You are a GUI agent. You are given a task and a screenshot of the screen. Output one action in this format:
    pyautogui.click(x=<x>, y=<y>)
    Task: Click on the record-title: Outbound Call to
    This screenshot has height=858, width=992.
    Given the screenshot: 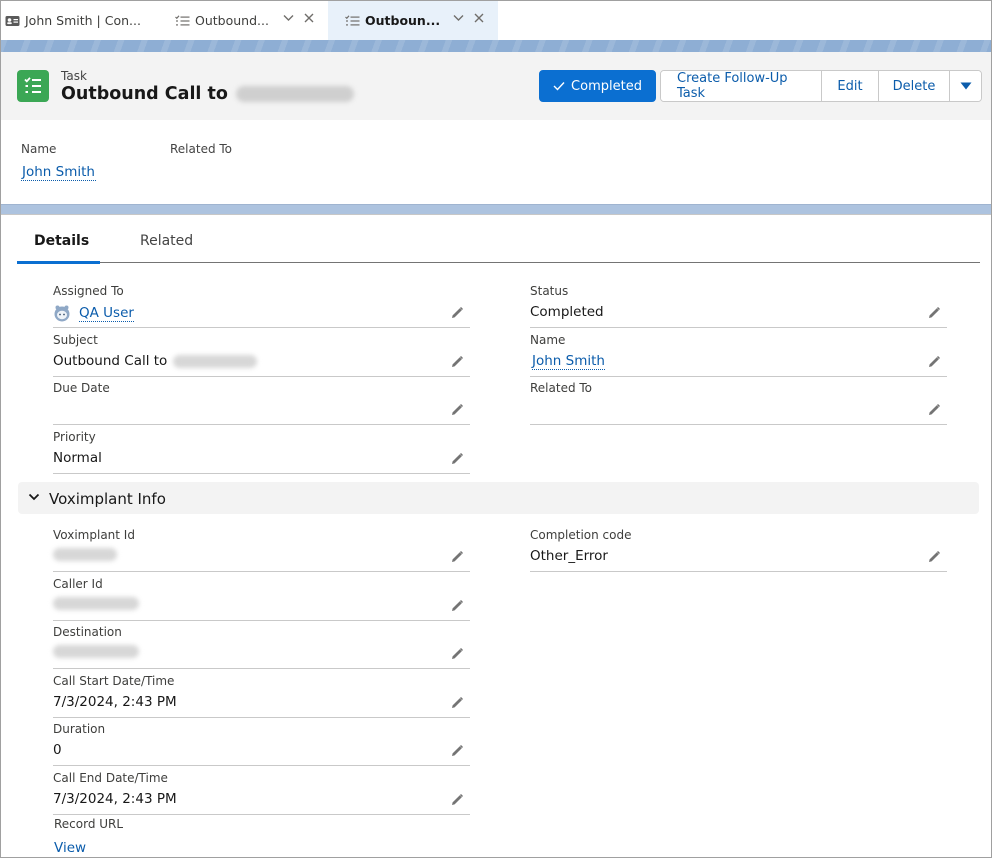 What is the action you would take?
    pyautogui.click(x=207, y=94)
    